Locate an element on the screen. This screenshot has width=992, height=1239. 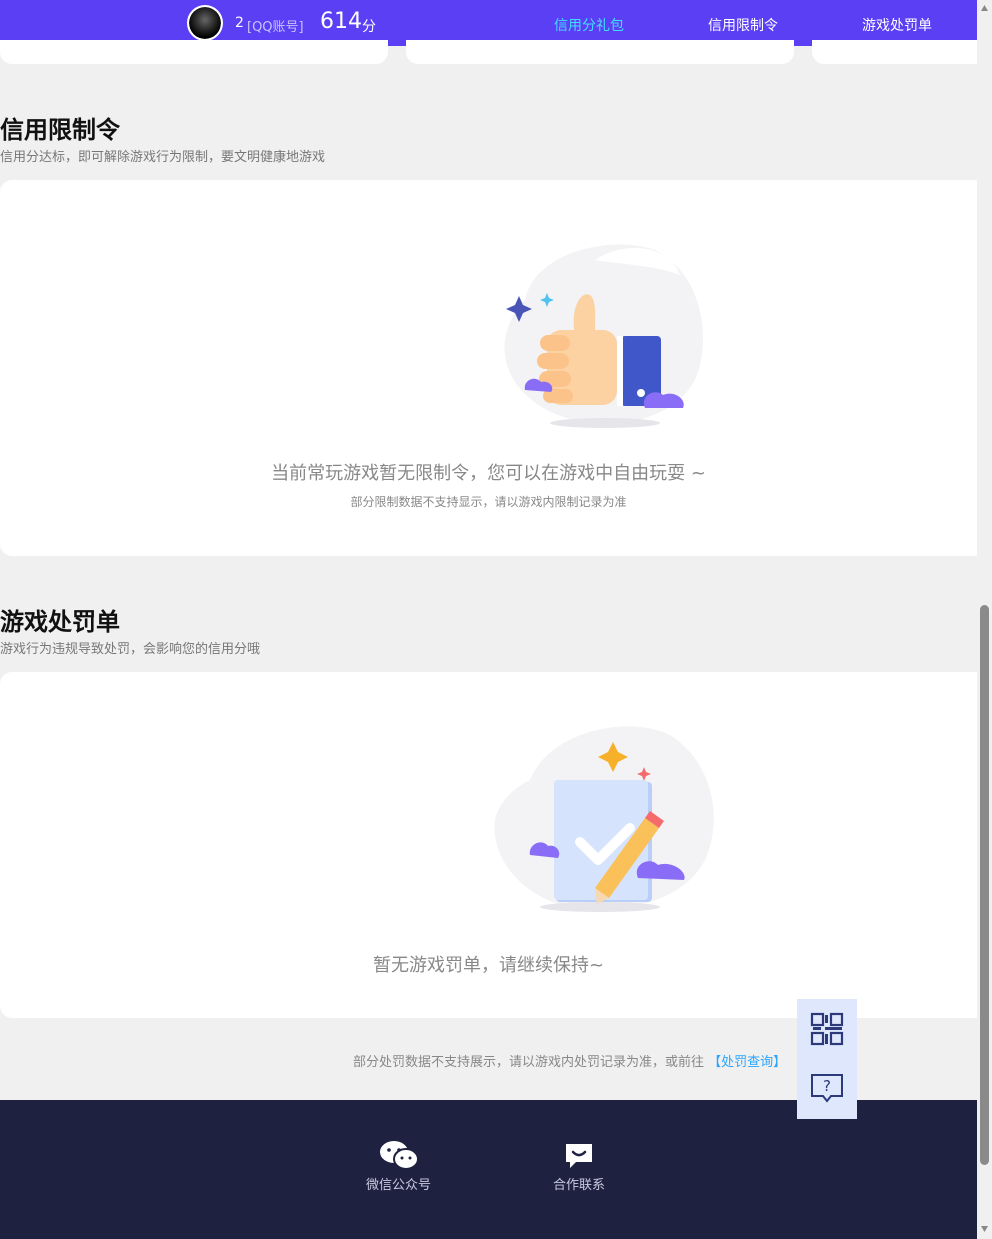
help-question-icon: ? is located at coordinates (827, 1088).